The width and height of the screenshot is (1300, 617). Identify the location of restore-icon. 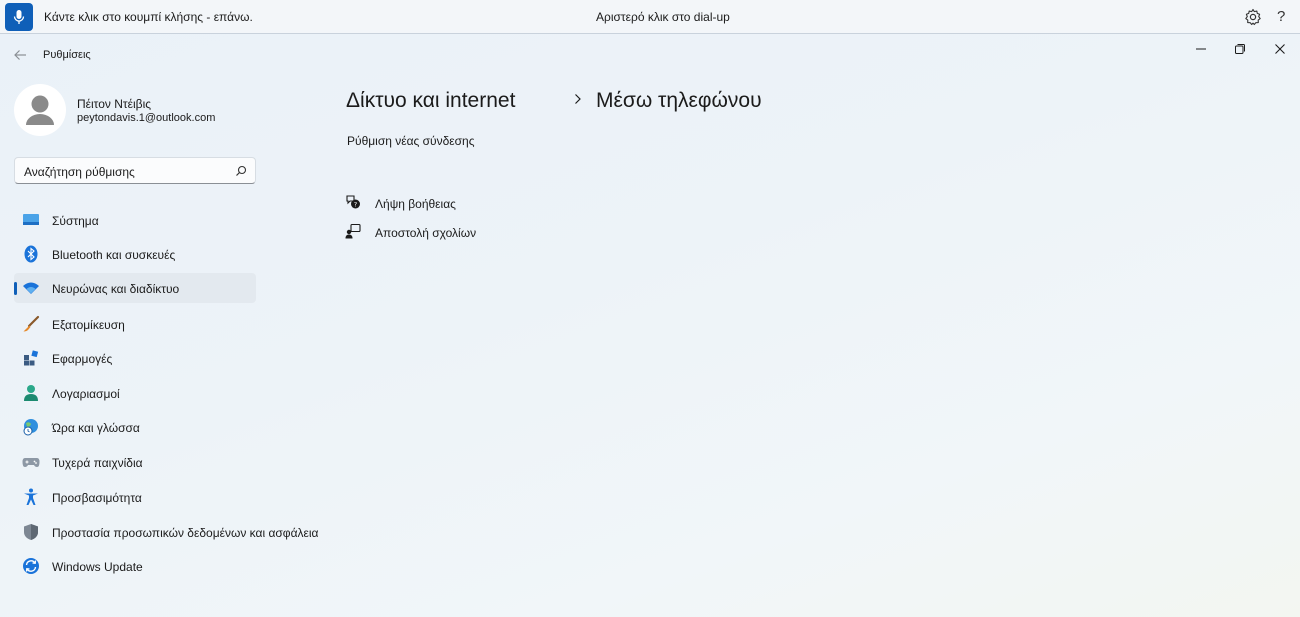
(1240, 49).